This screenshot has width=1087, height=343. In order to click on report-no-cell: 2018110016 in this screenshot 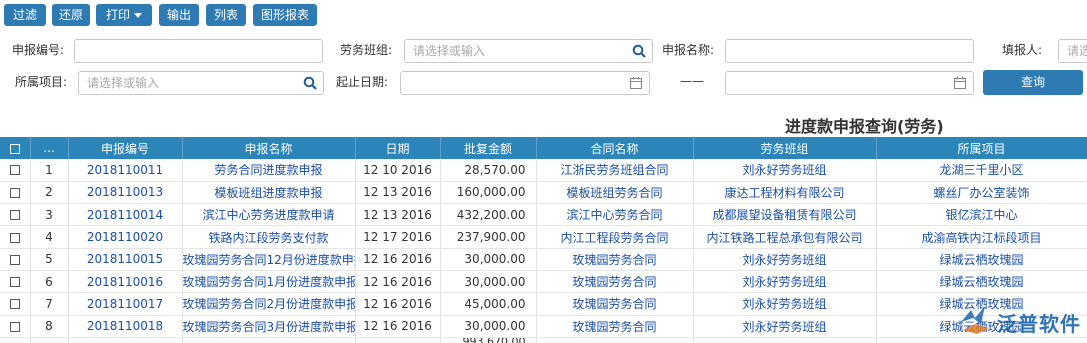, I will do `click(125, 282)`.